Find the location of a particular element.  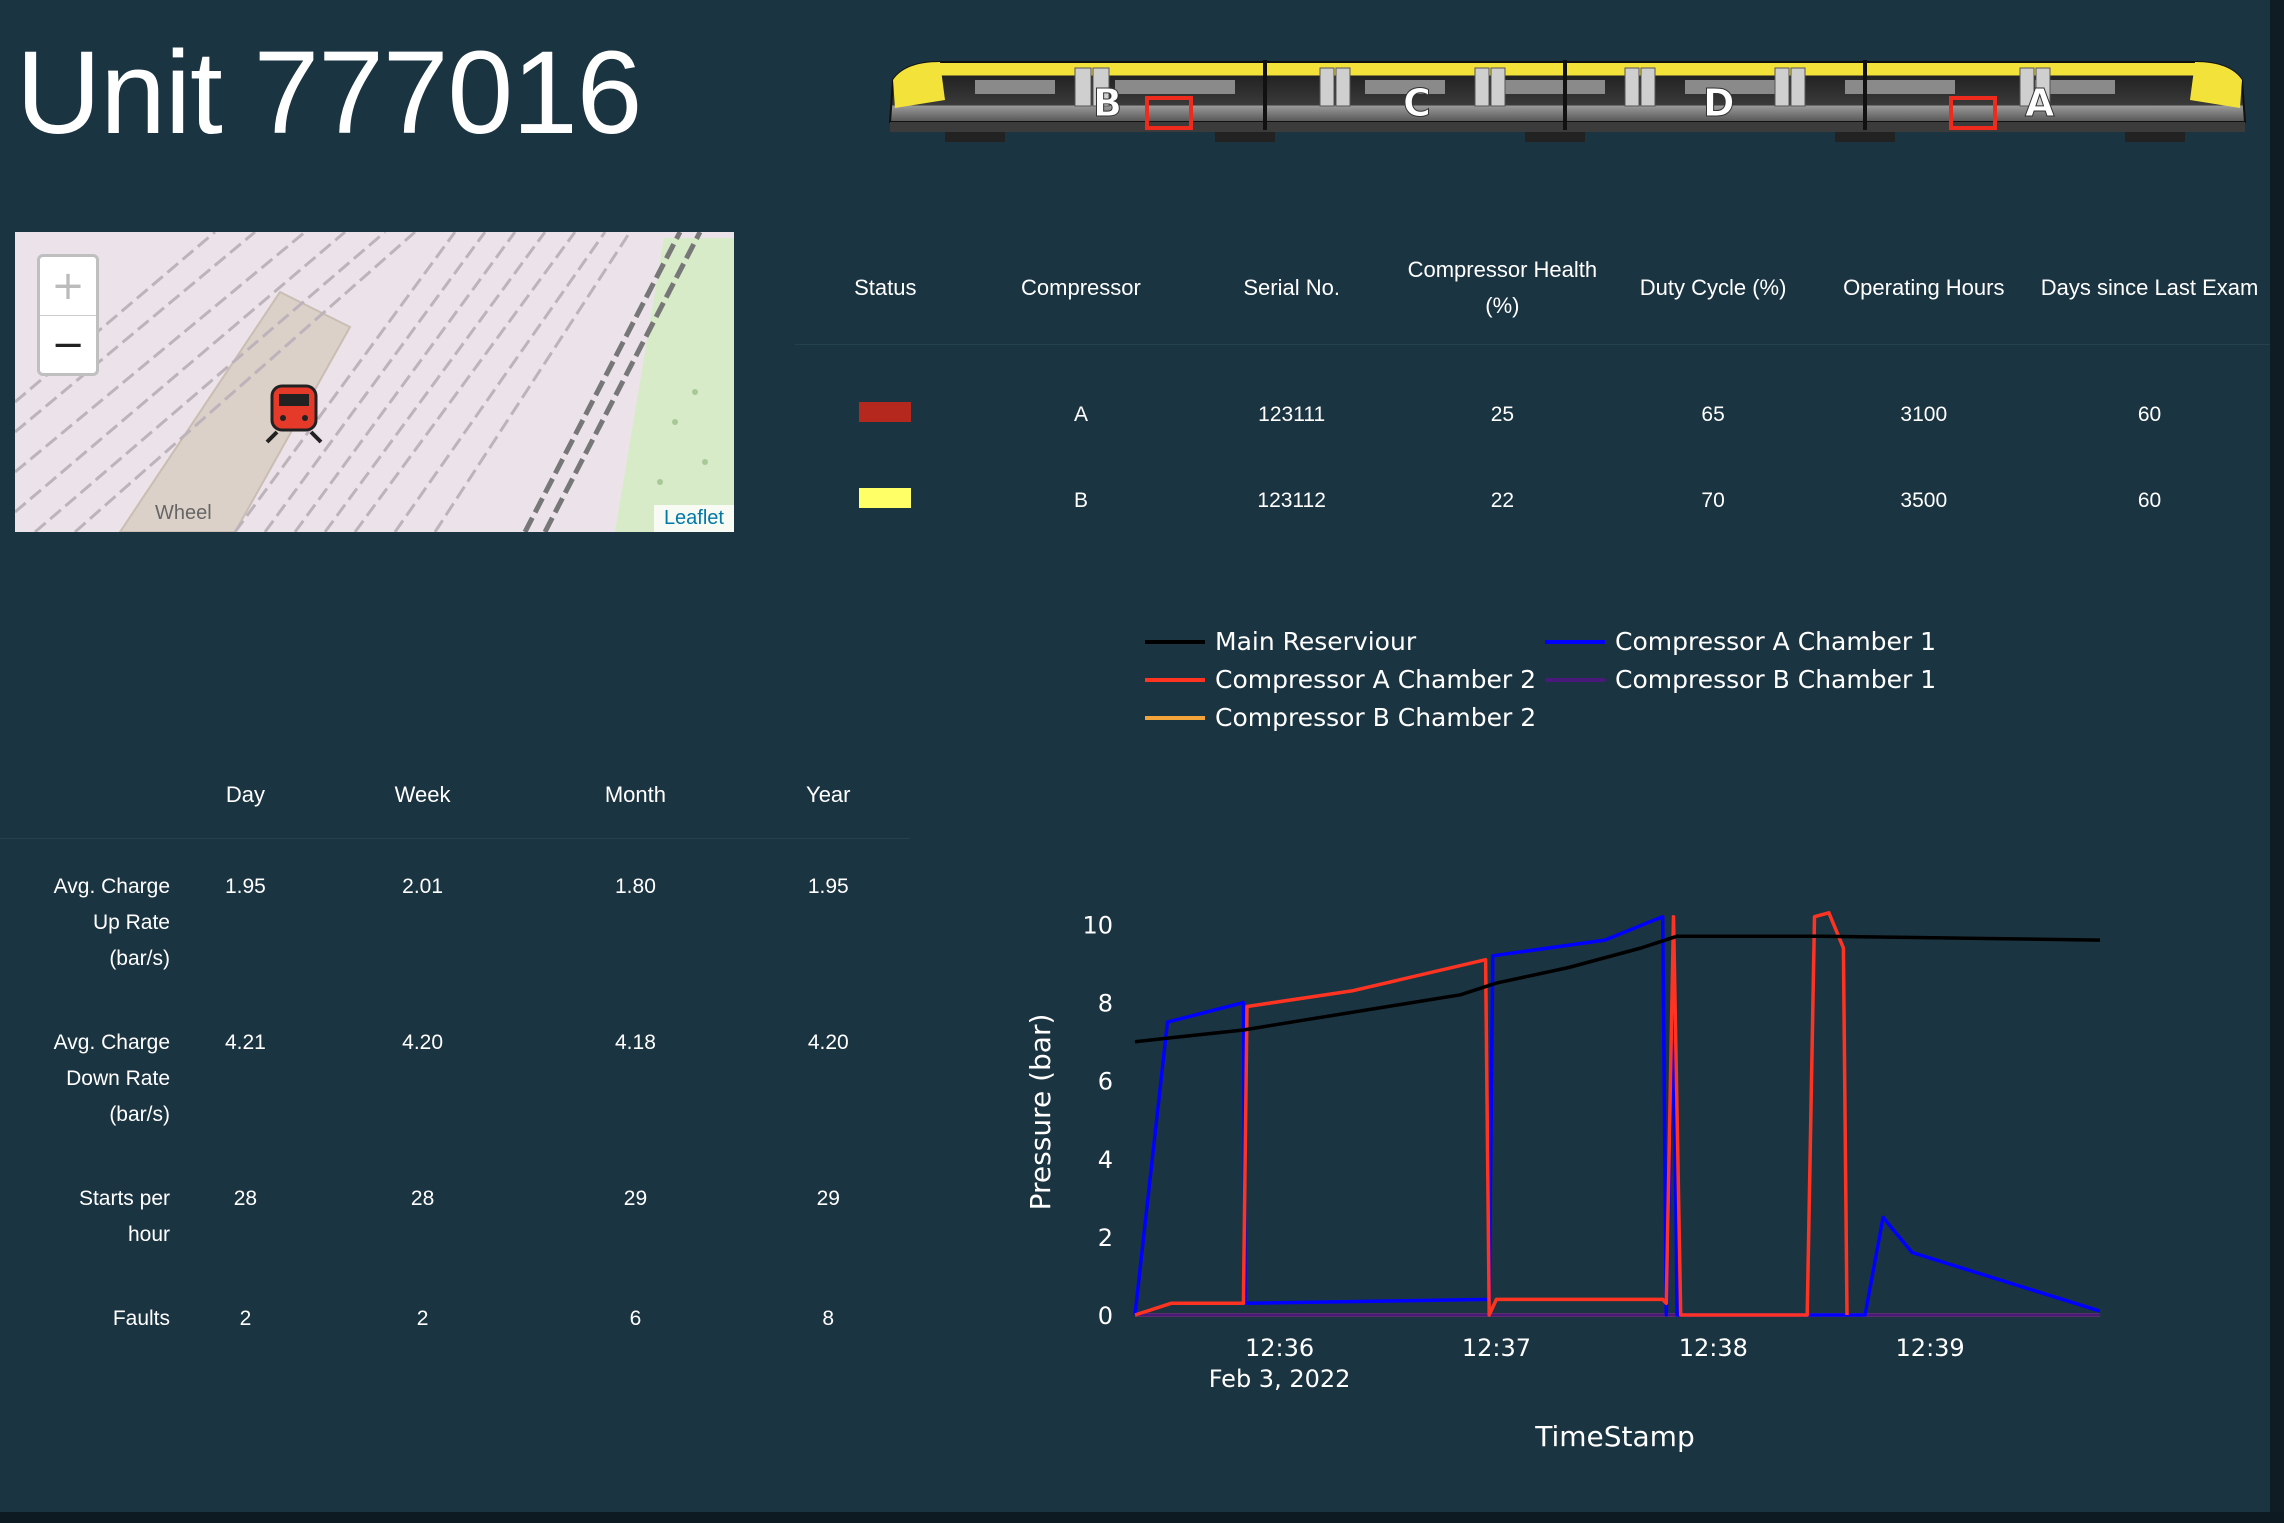

col-operating-hours: Operating Hours is located at coordinates (1924, 288).